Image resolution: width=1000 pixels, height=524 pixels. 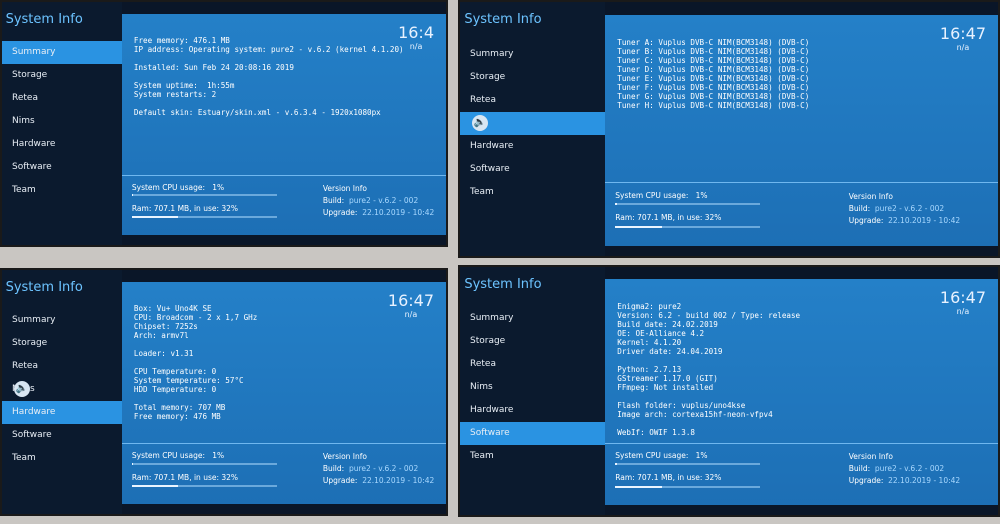 What do you see at coordinates (165, 327) in the screenshot?
I see `info-line: Chipset: 7252s` at bounding box center [165, 327].